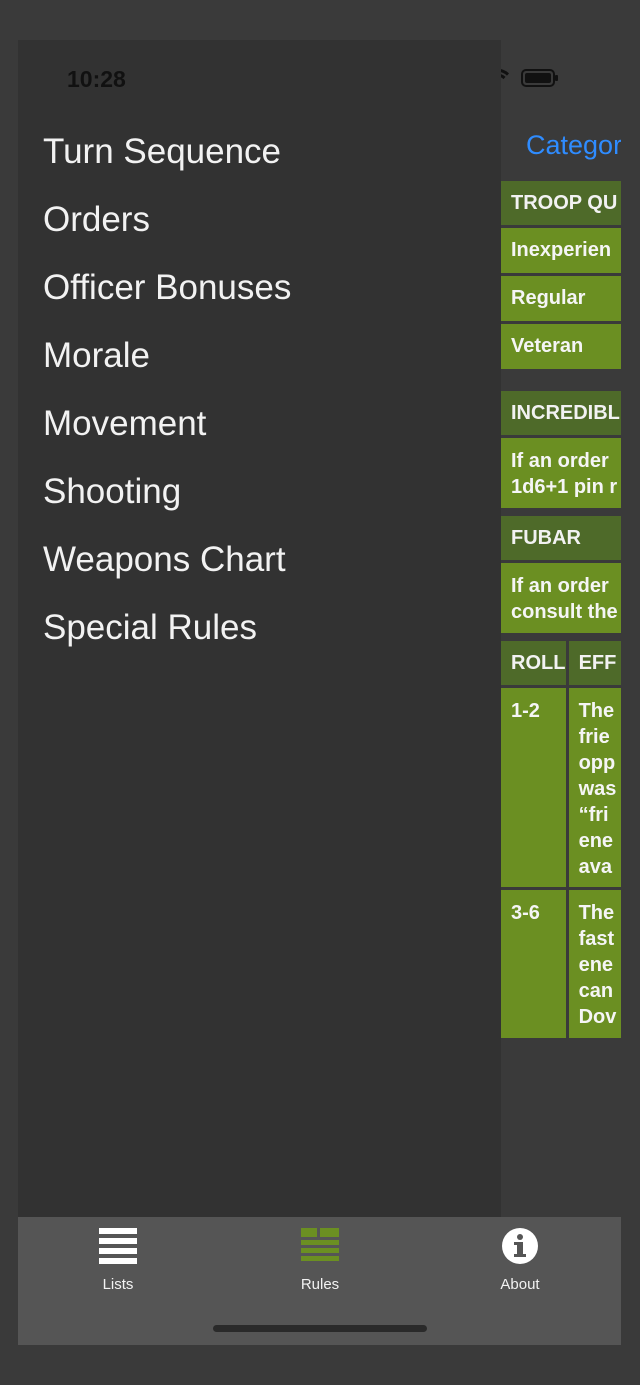 Image resolution: width=640 pixels, height=1385 pixels. What do you see at coordinates (561, 250) in the screenshot?
I see `table-row: Inexperien` at bounding box center [561, 250].